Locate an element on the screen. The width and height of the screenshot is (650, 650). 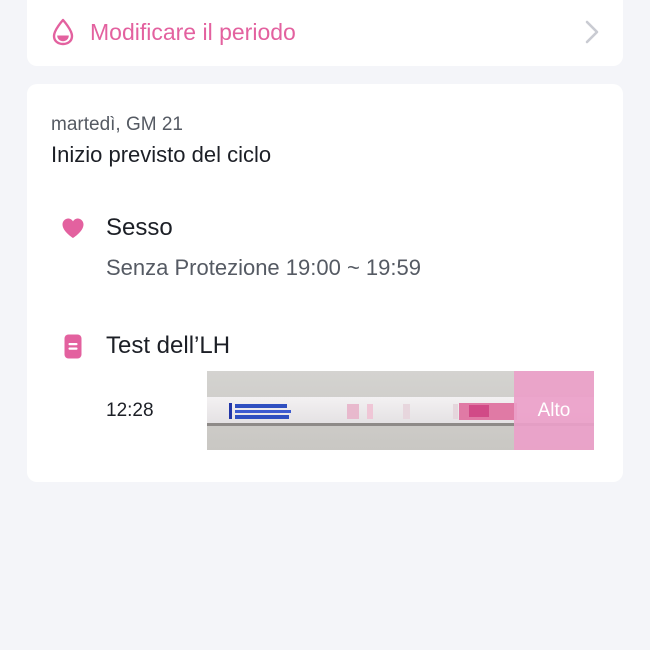
date-label: martedì, GM 21 is located at coordinates (117, 124).